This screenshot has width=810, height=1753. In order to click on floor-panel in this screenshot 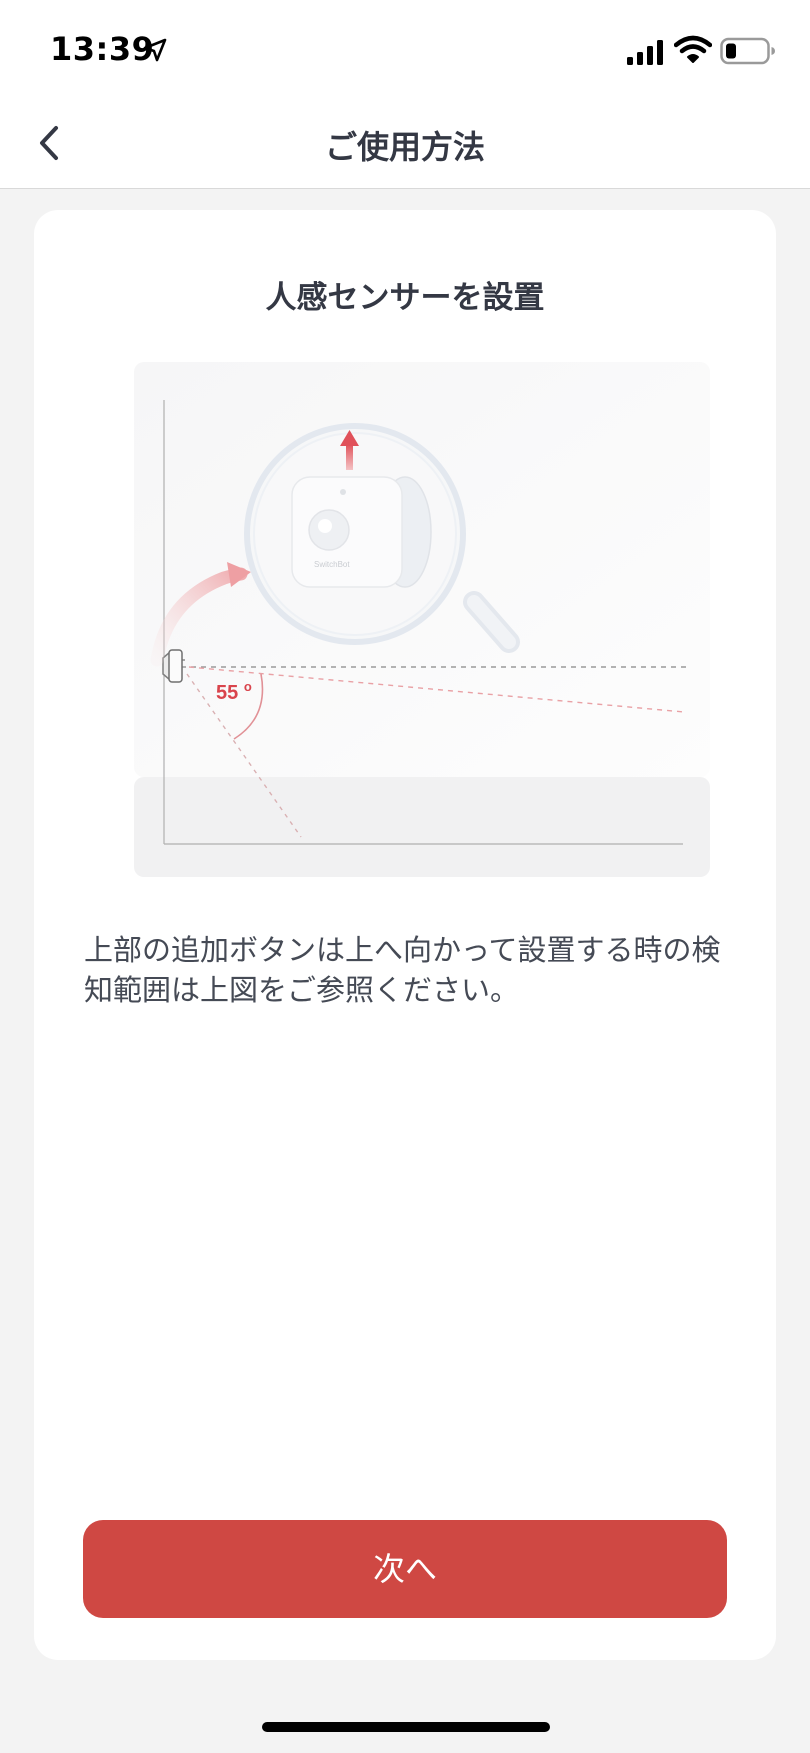, I will do `click(422, 827)`.